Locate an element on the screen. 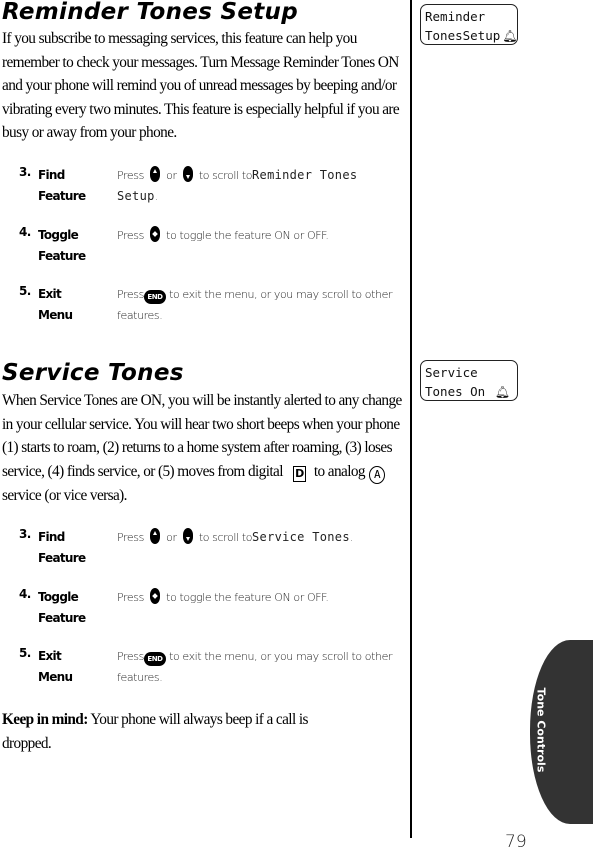 Image resolution: width=593 pixels, height=852 pixels. lcd-target-text: Service Tones is located at coordinates (301, 537).